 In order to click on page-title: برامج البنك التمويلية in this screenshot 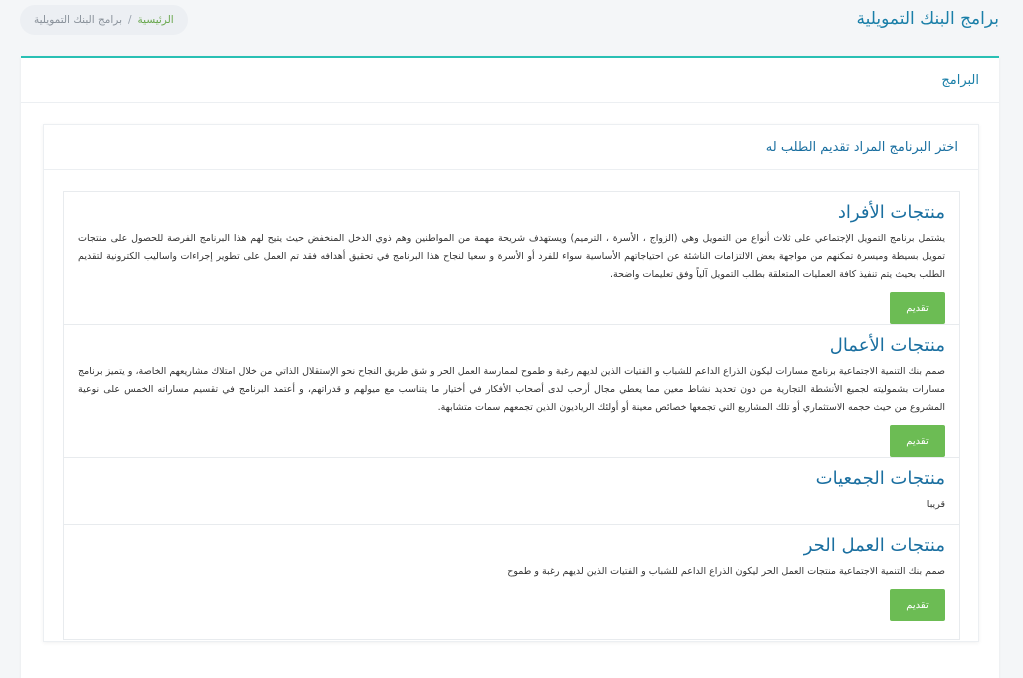, I will do `click(927, 19)`.